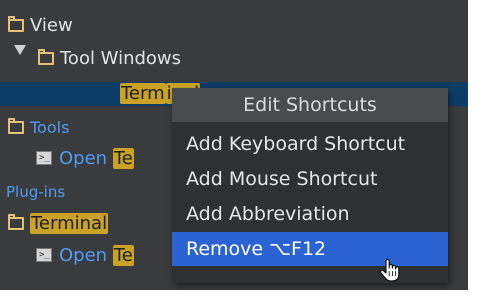 Image resolution: width=480 pixels, height=300 pixels. I want to click on tree-item-tool-windows: Tool Windows, so click(120, 59).